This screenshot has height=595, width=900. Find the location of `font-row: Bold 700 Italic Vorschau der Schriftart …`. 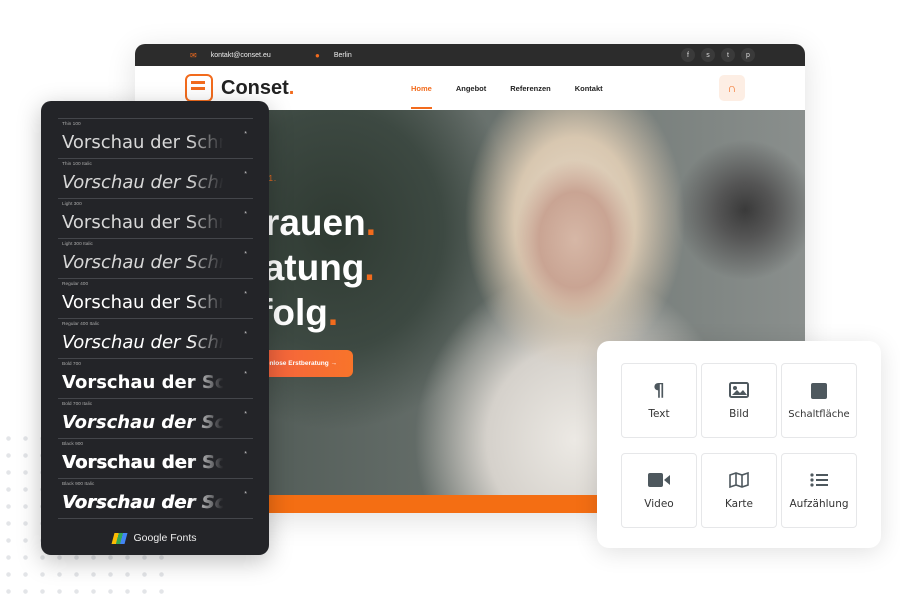

font-row: Bold 700 Italic Vorschau der Schriftart … is located at coordinates (155, 418).